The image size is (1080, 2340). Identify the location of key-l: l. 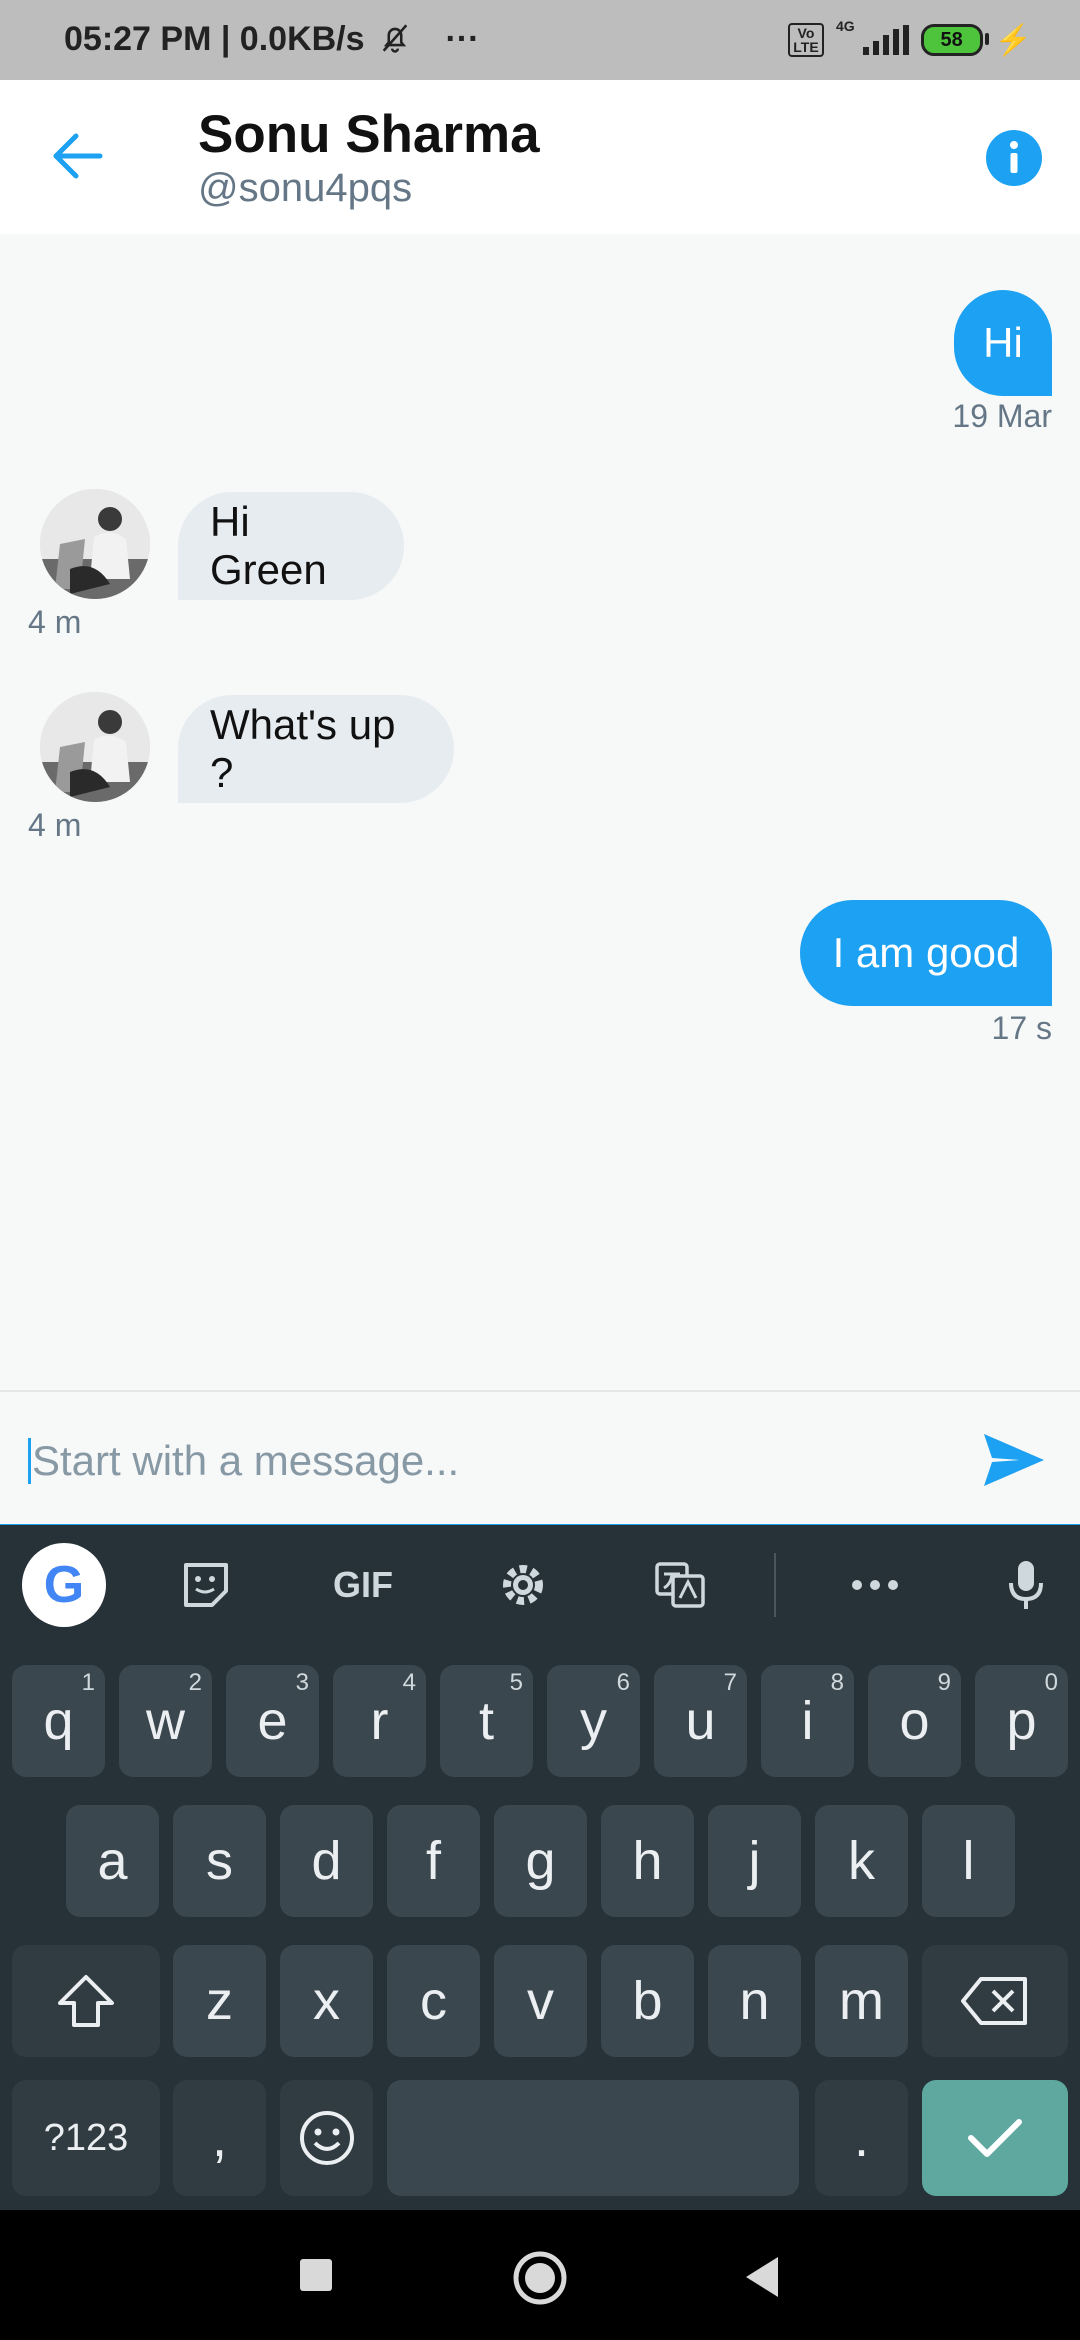
(968, 1861).